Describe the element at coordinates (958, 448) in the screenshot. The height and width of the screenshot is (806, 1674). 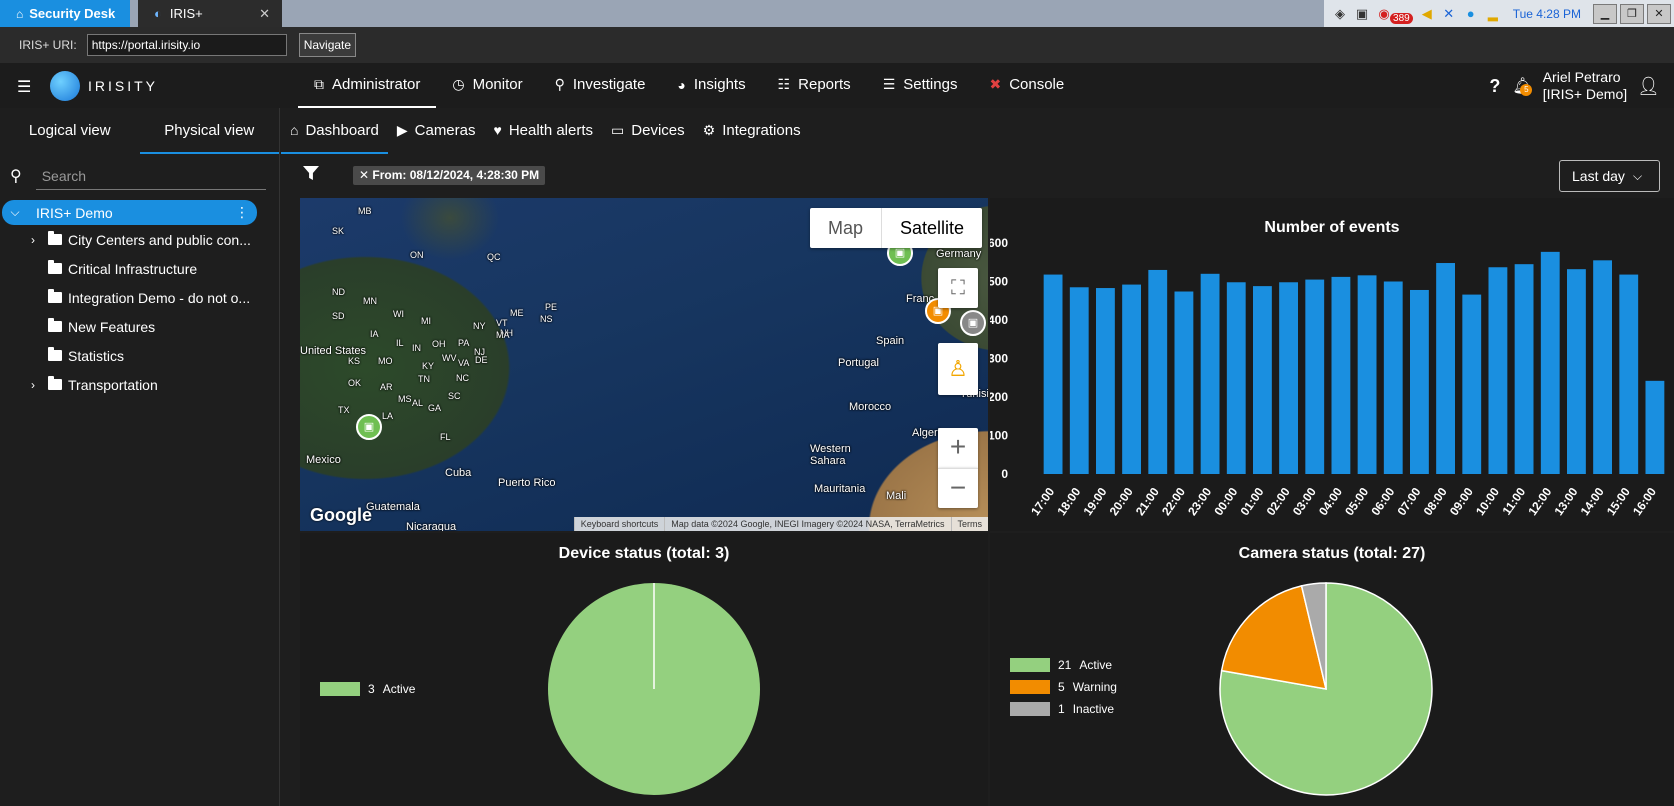
I see `zoom-in-button: +` at that location.